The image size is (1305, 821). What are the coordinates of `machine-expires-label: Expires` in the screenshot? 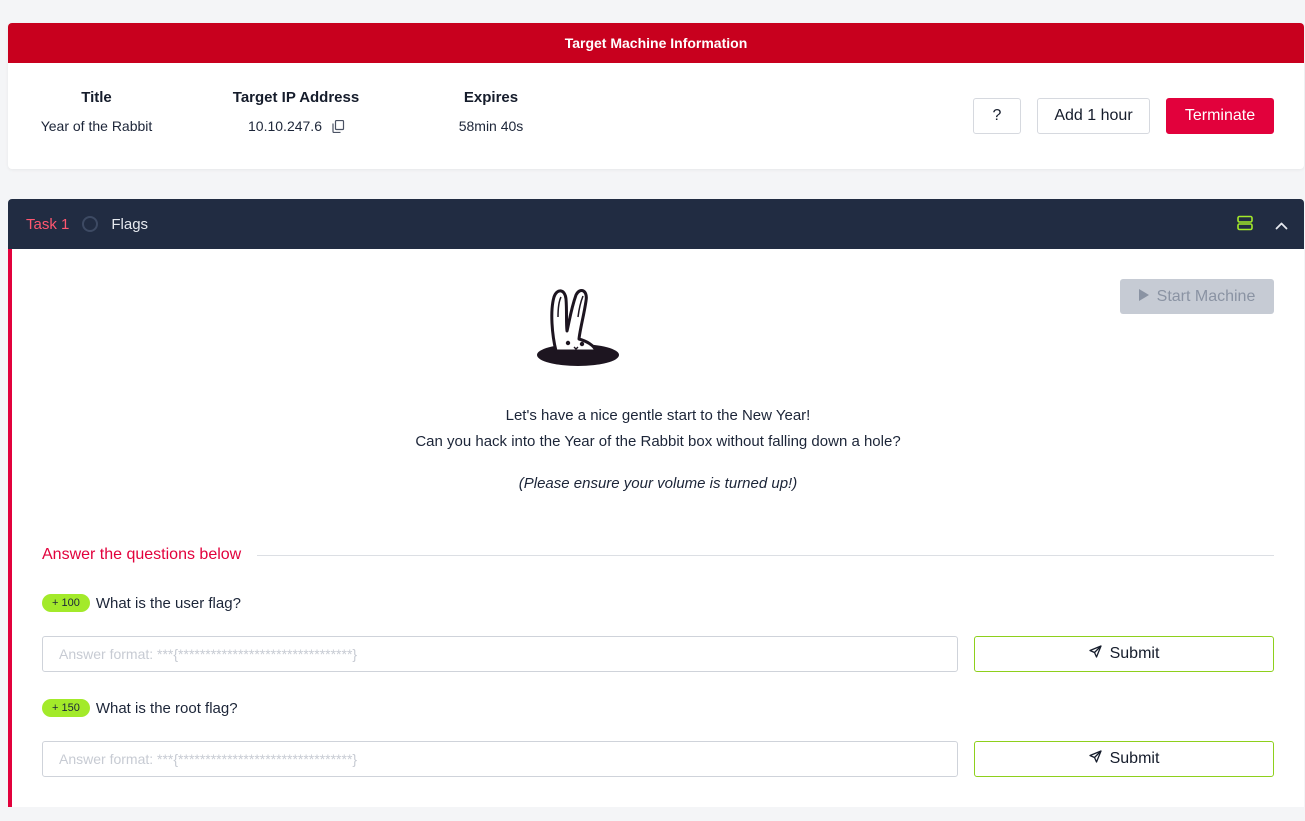 It's located at (491, 97).